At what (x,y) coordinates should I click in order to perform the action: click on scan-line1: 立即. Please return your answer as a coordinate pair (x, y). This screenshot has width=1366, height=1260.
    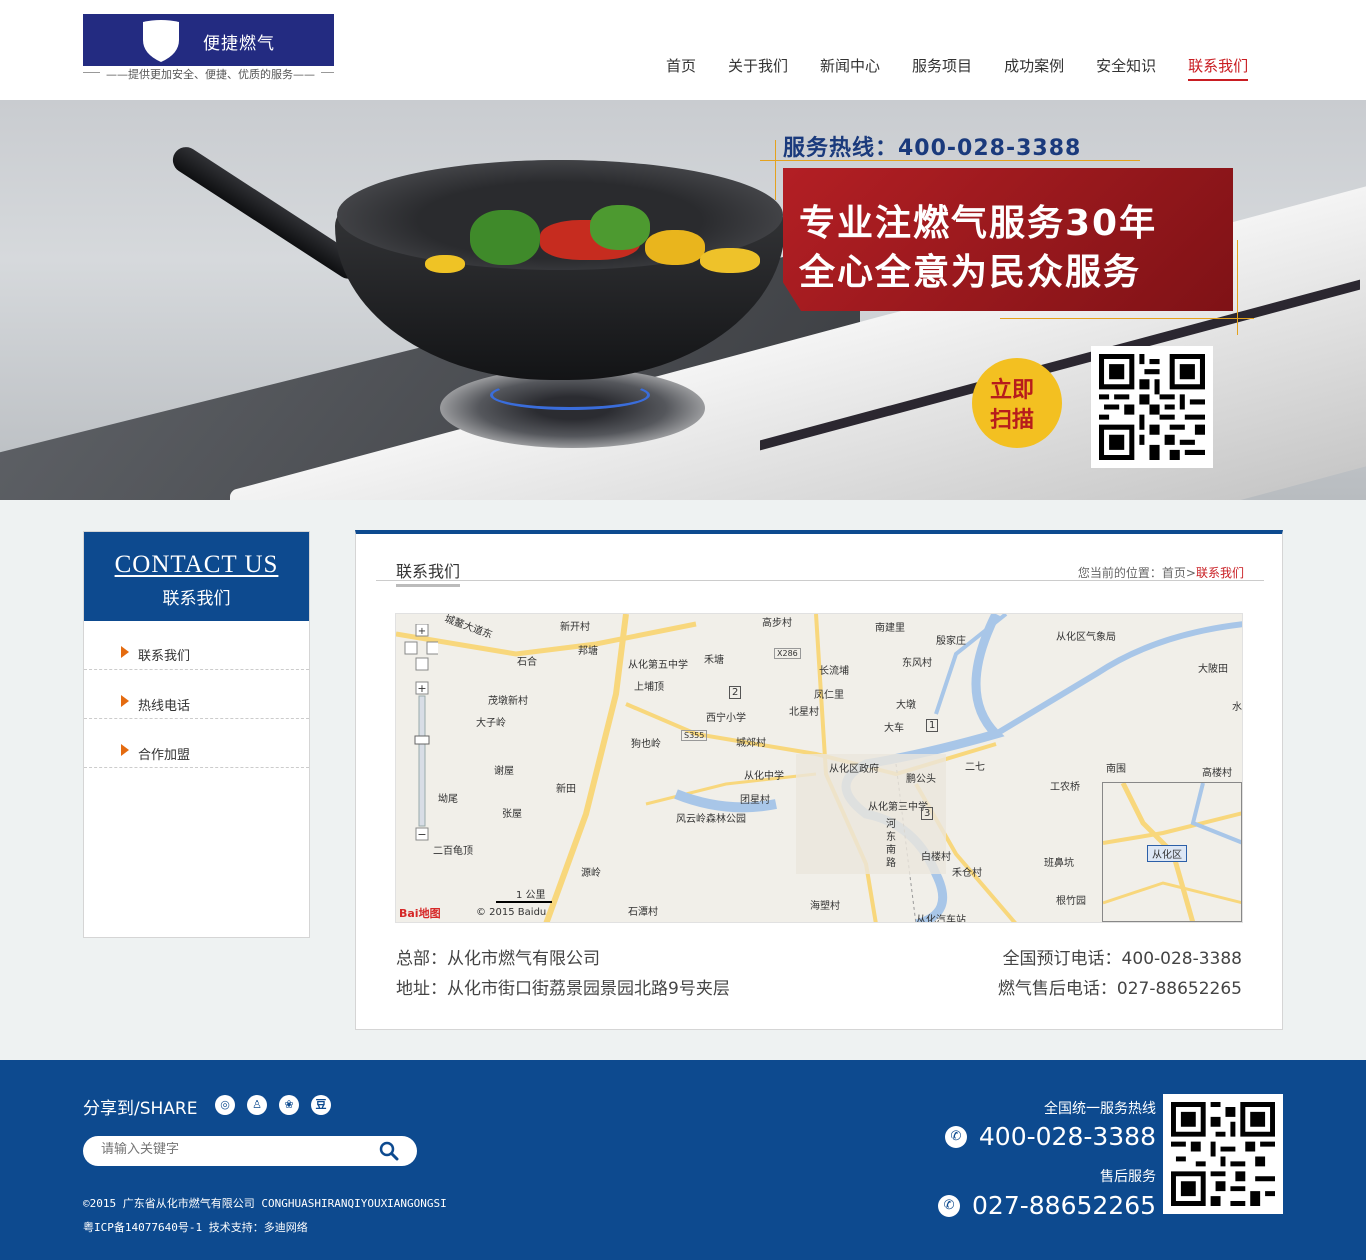
    Looking at the image, I should click on (1012, 390).